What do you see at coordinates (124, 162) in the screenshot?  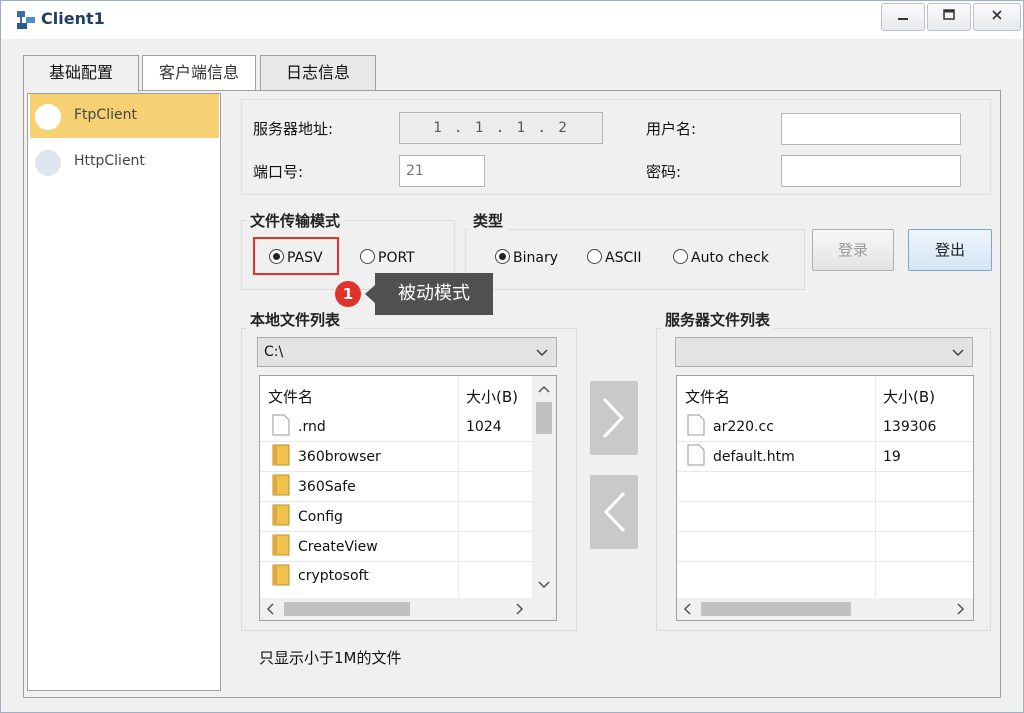 I see `client-item-http: HttpClient` at bounding box center [124, 162].